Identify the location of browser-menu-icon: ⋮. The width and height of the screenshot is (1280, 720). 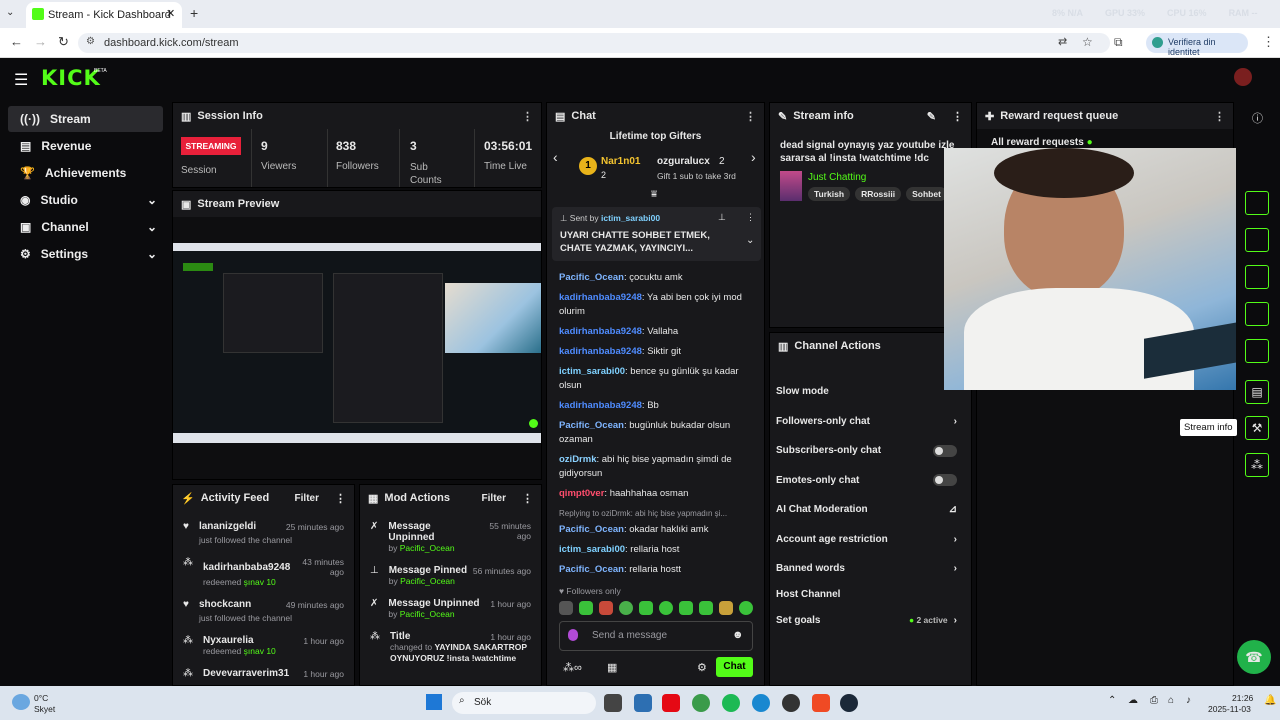
(1268, 42).